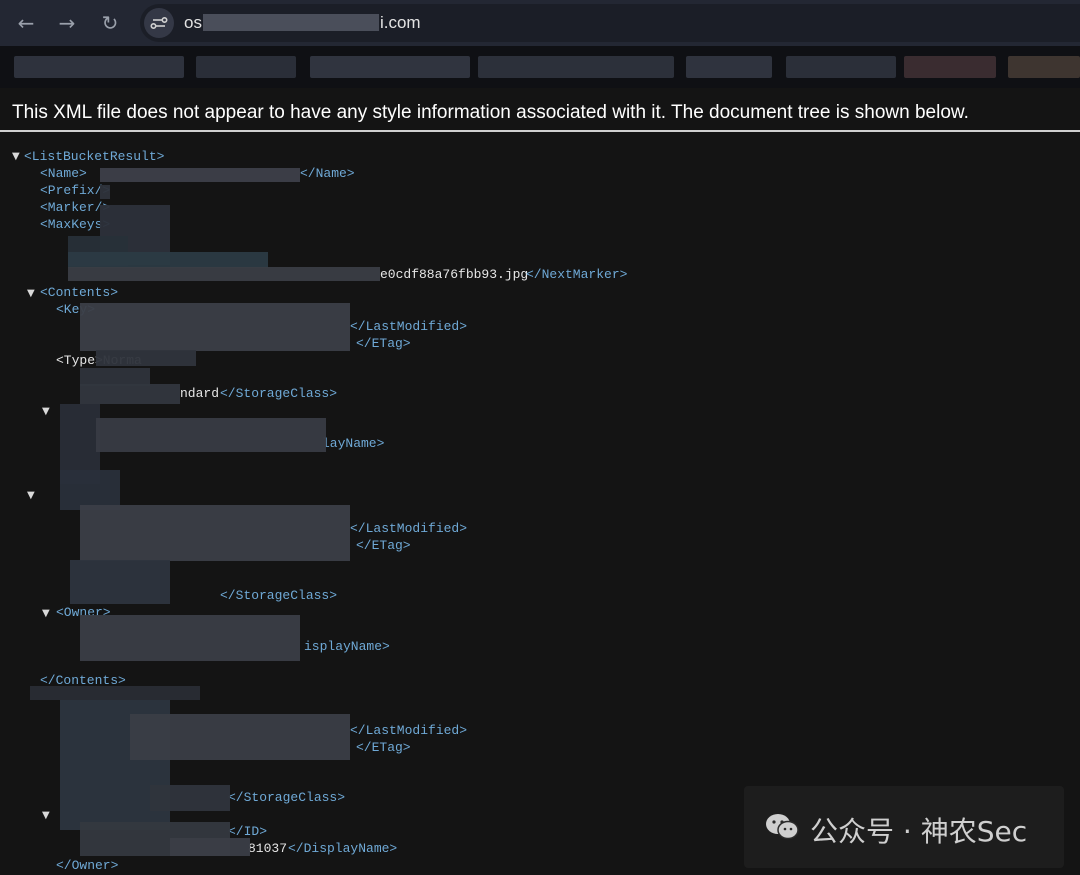 This screenshot has width=1080, height=875. Describe the element at coordinates (327, 173) in the screenshot. I see `name-close-tag: </Name>` at that location.